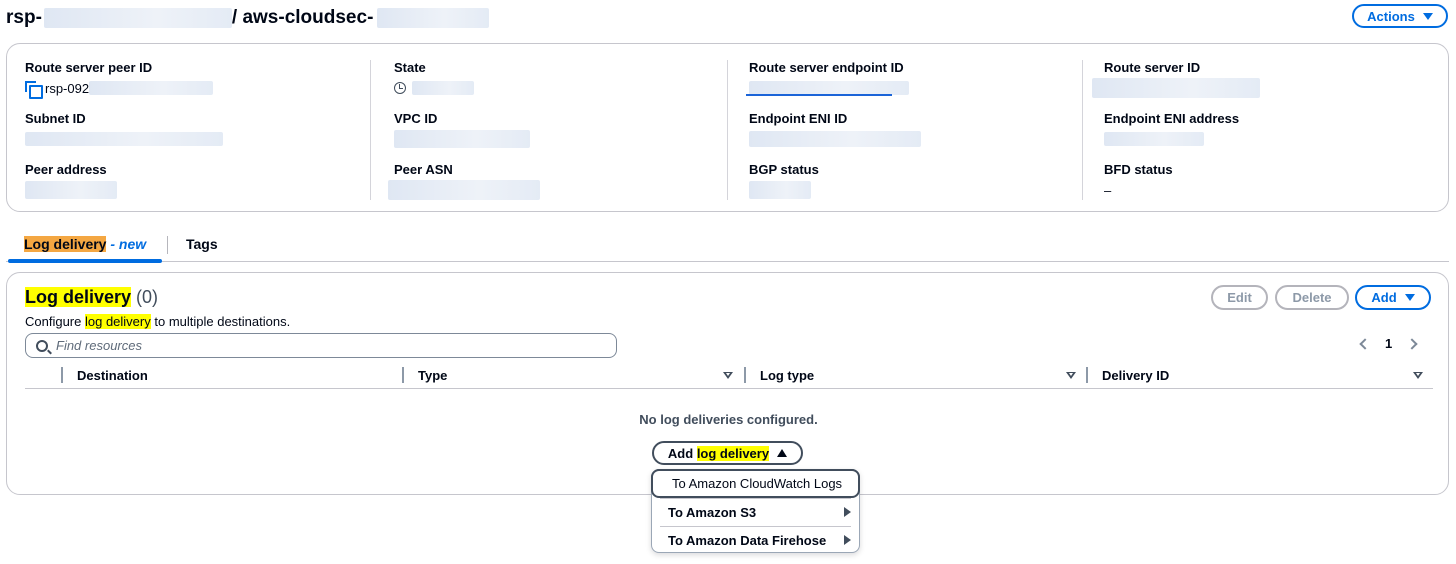  What do you see at coordinates (782, 453) in the screenshot?
I see `caret-up-icon` at bounding box center [782, 453].